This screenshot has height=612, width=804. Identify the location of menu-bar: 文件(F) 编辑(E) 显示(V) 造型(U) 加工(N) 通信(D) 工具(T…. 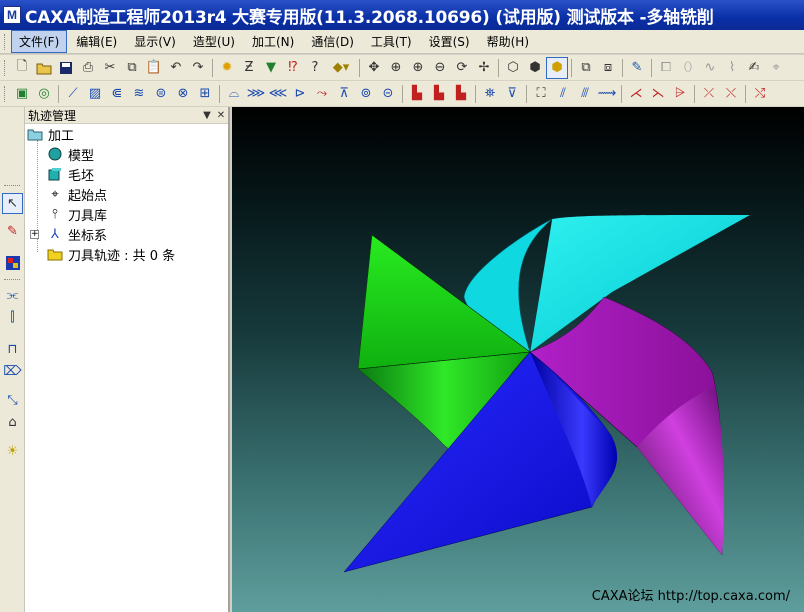
(402, 42).